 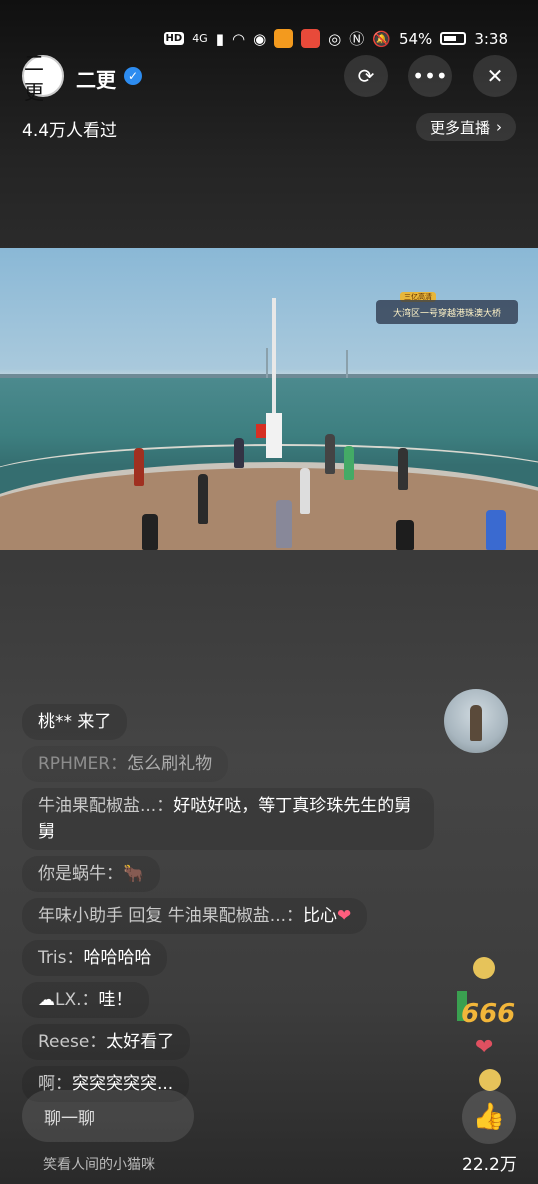 I want to click on mute-icon: 🔕, so click(x=381, y=38).